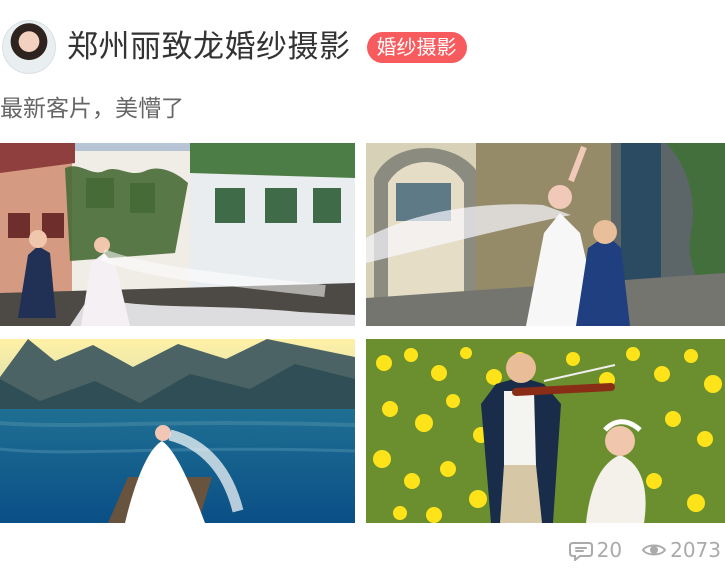 This screenshot has height=581, width=725. Describe the element at coordinates (580, 550) in the screenshot. I see `comment-icon` at that location.